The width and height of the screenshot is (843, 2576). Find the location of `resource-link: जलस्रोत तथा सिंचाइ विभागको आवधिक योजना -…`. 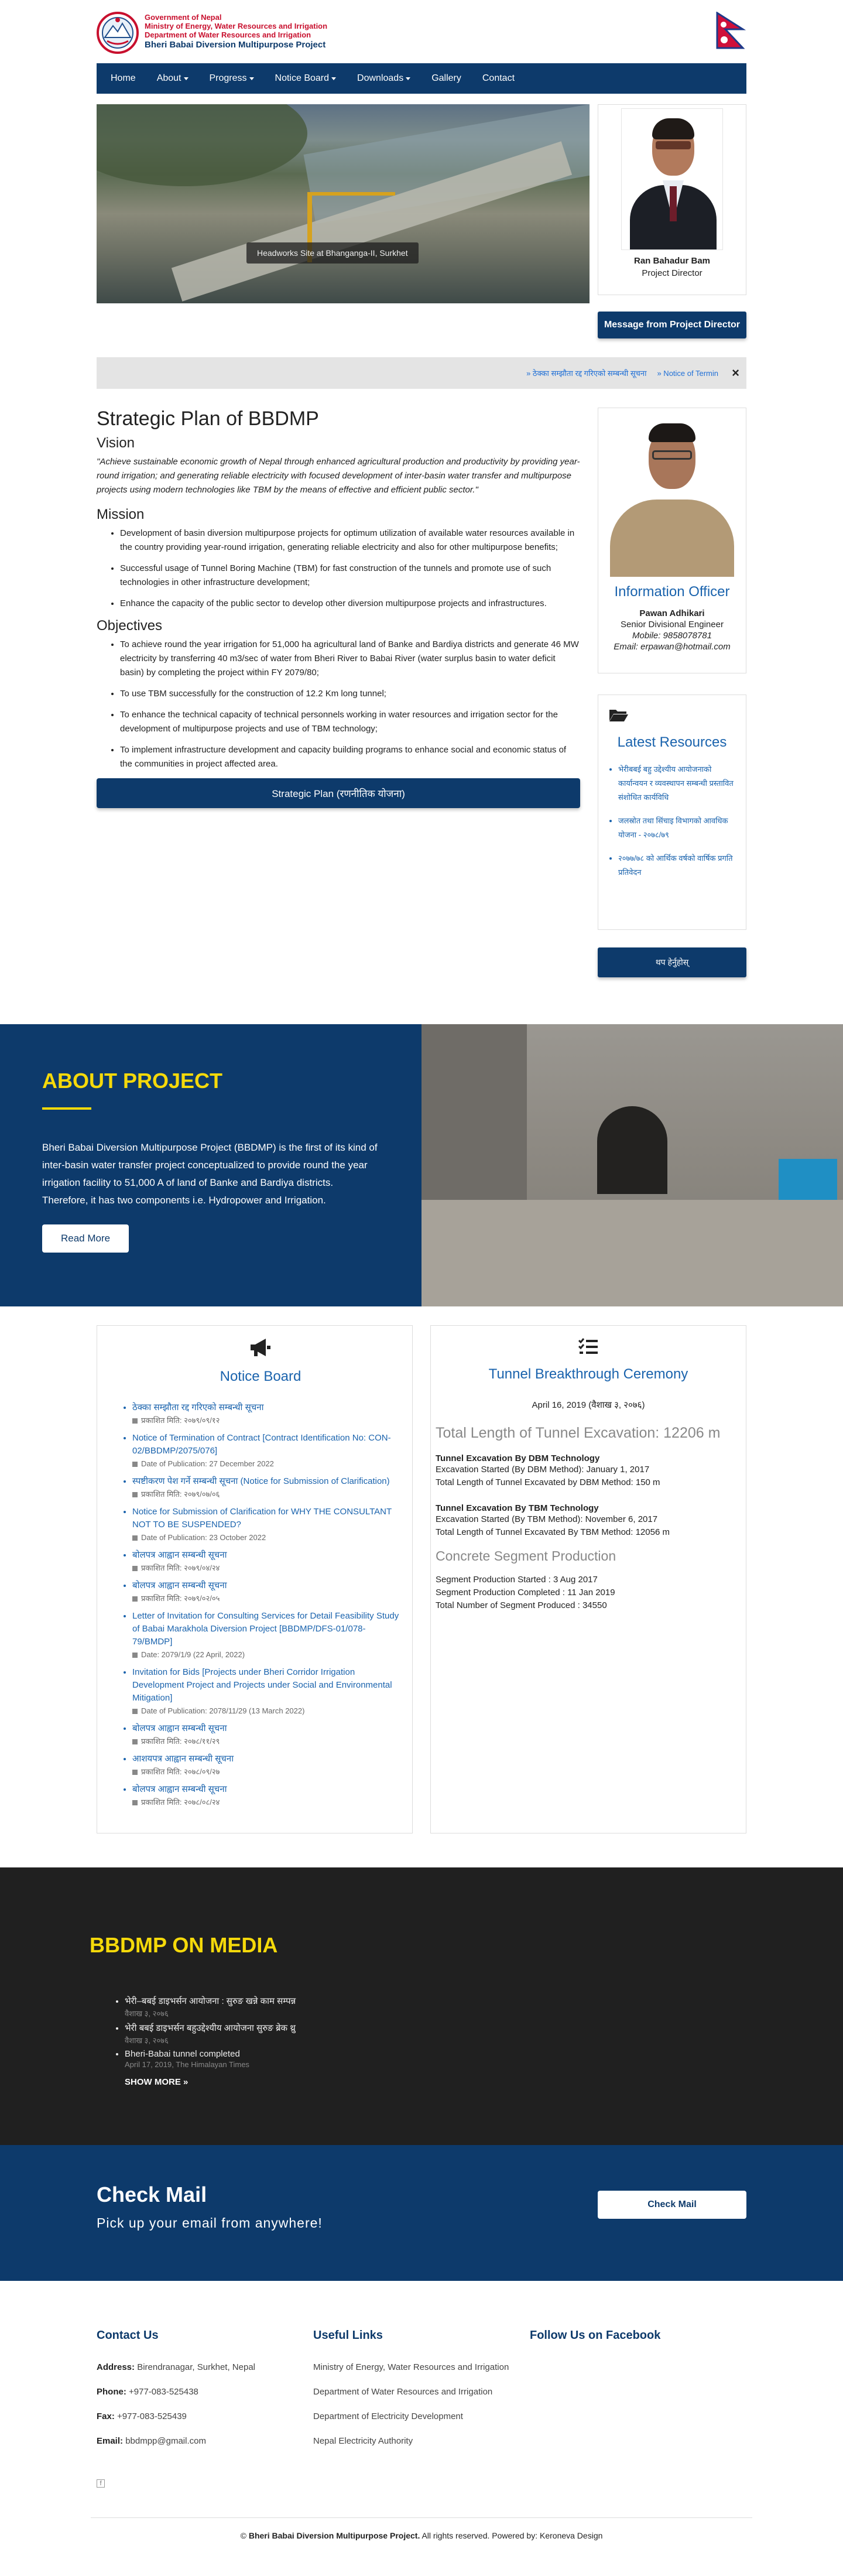

resource-link: जलस्रोत तथा सिंचाइ विभागको आवधिक योजना -… is located at coordinates (676, 828).